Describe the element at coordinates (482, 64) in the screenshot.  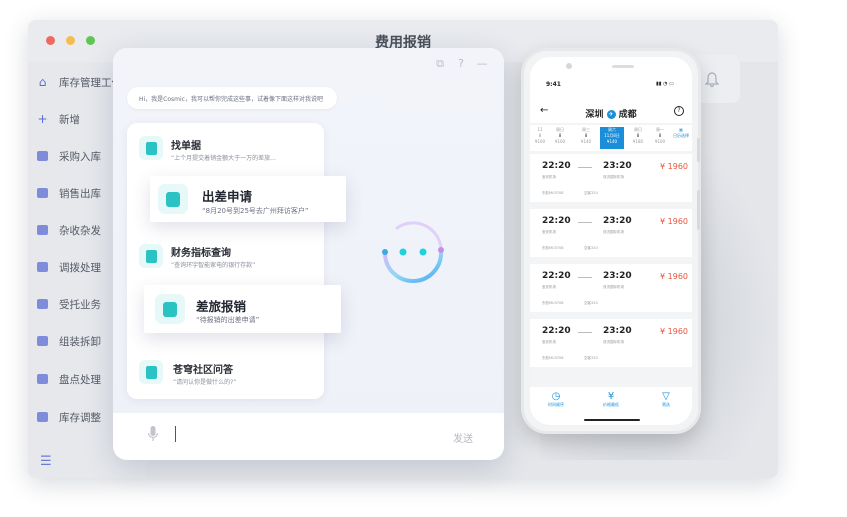
I see `minimize-icon: —` at that location.